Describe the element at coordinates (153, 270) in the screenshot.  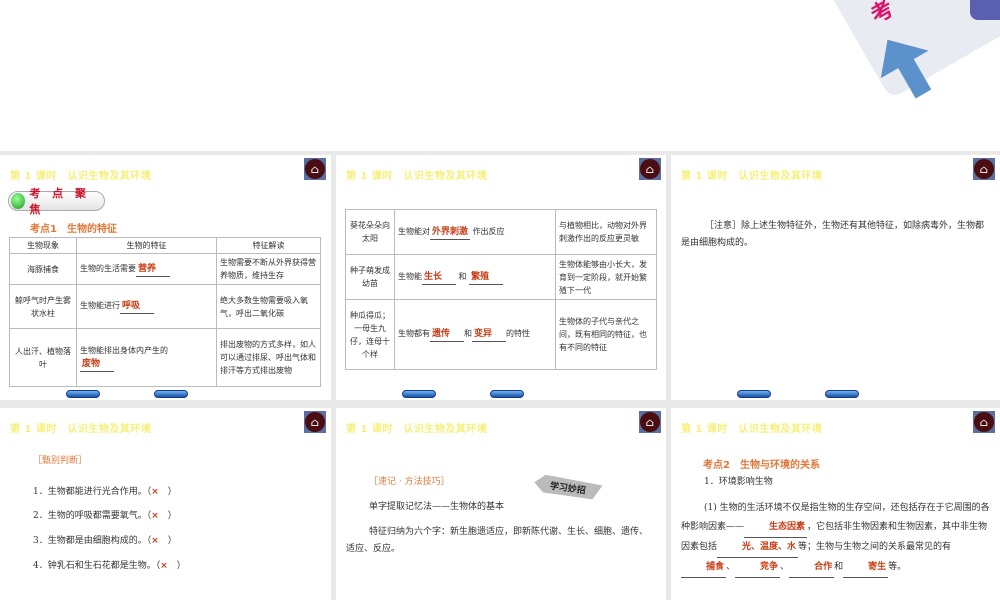
I see `answer: 营养` at that location.